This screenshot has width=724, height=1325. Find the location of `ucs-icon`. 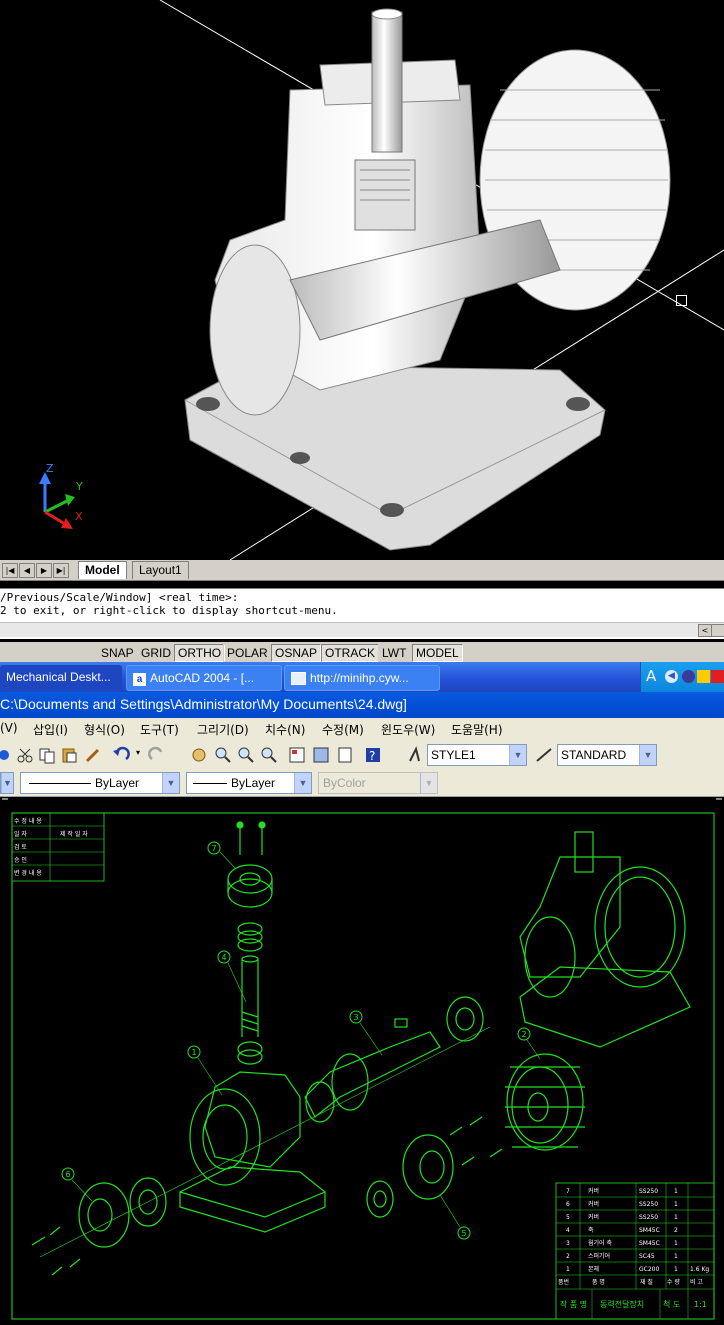

ucs-icon is located at coordinates (57, 500).